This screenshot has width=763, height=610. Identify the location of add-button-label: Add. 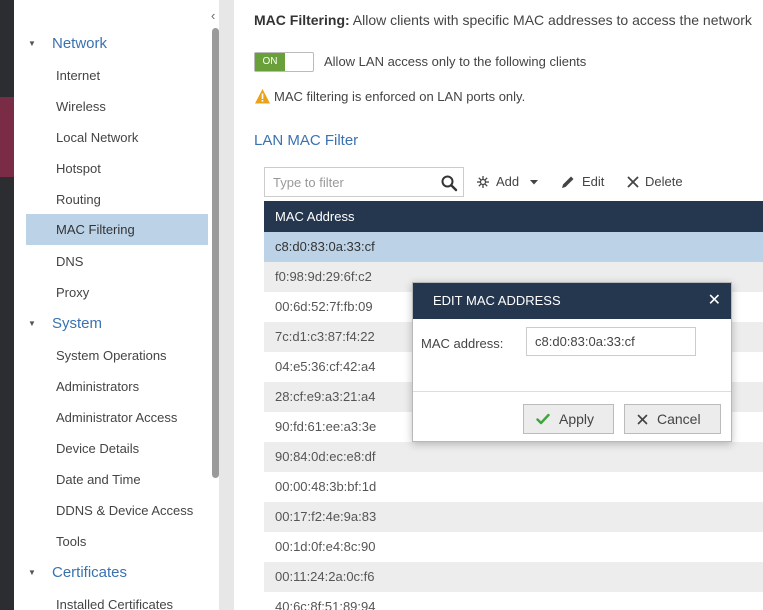
(508, 181).